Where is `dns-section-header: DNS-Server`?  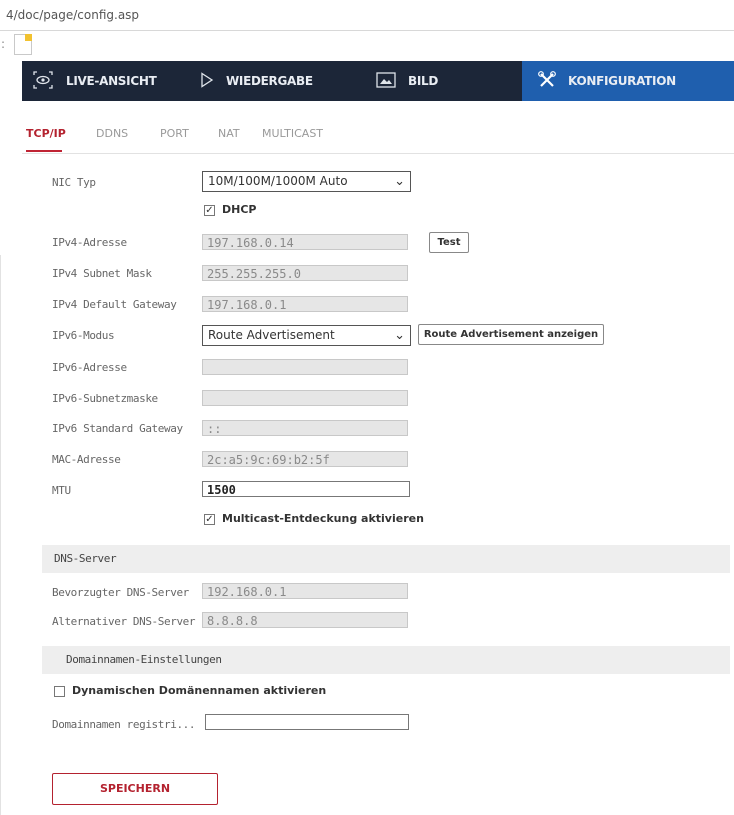 dns-section-header: DNS-Server is located at coordinates (386, 559).